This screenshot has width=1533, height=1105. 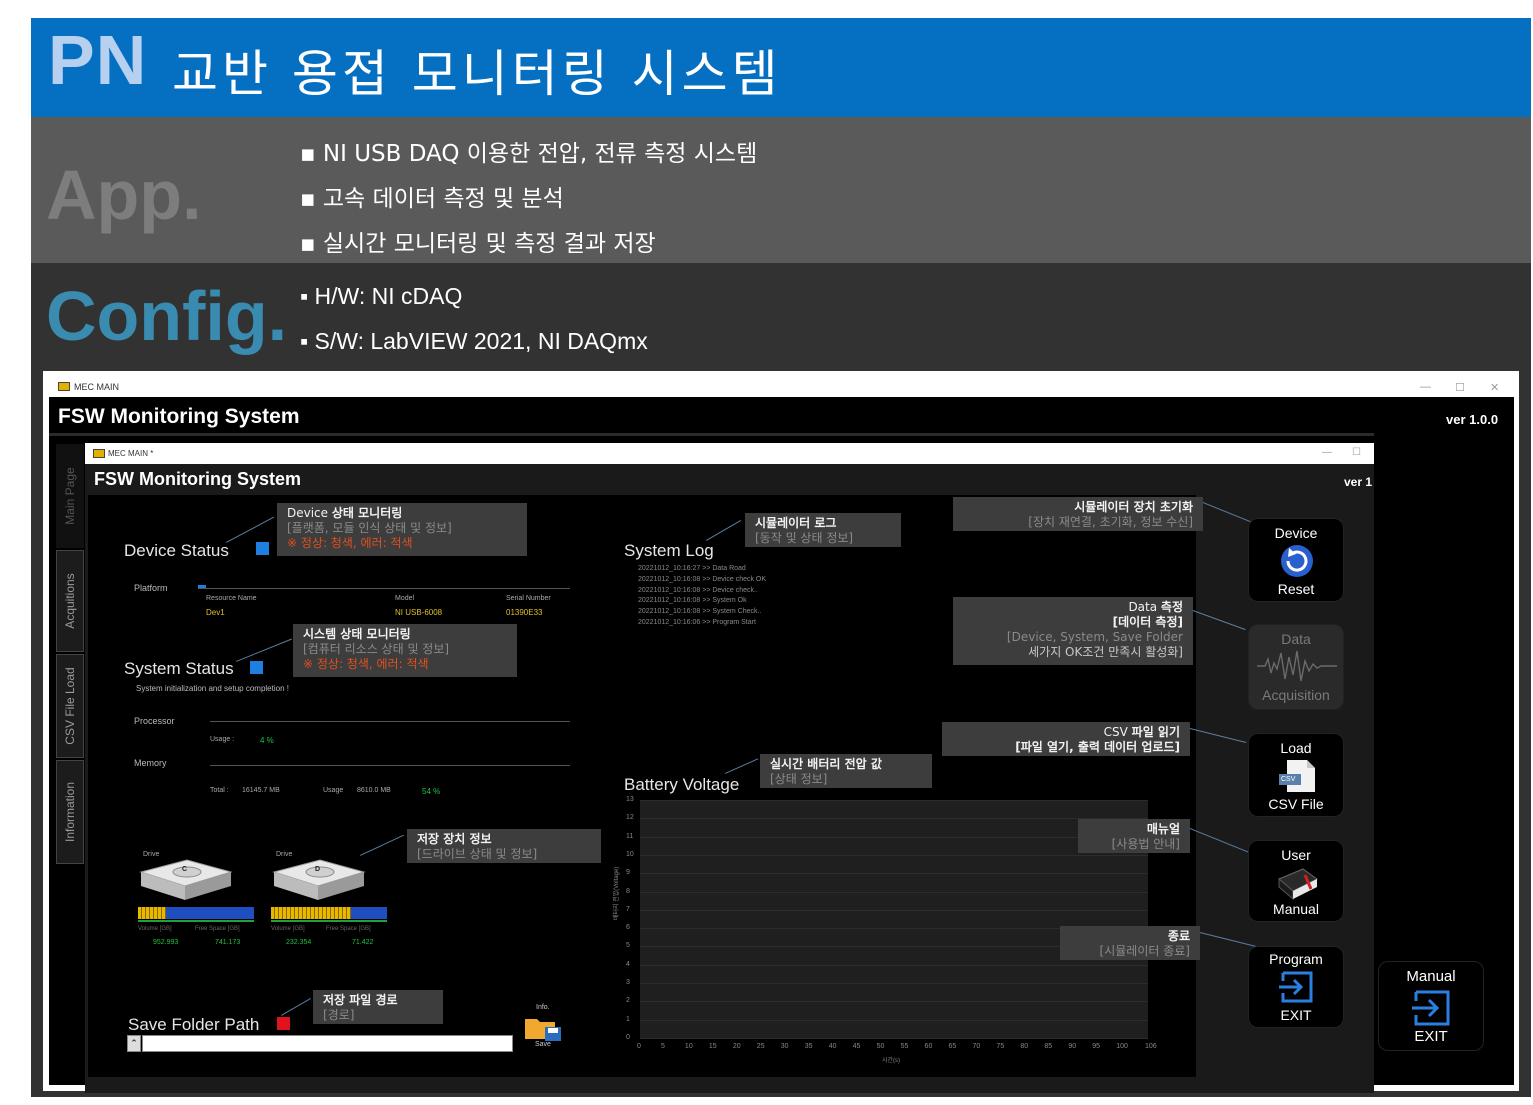 I want to click on chart-y-tick: 10, so click(x=630, y=854).